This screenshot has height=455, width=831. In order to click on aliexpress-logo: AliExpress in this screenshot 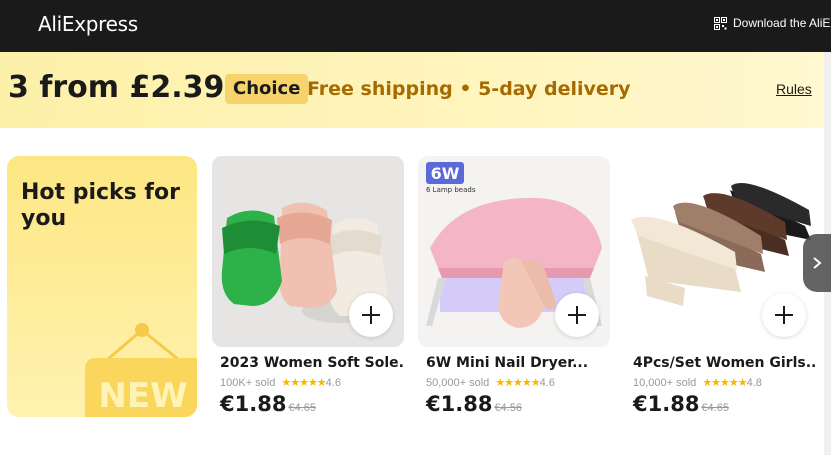, I will do `click(88, 24)`.